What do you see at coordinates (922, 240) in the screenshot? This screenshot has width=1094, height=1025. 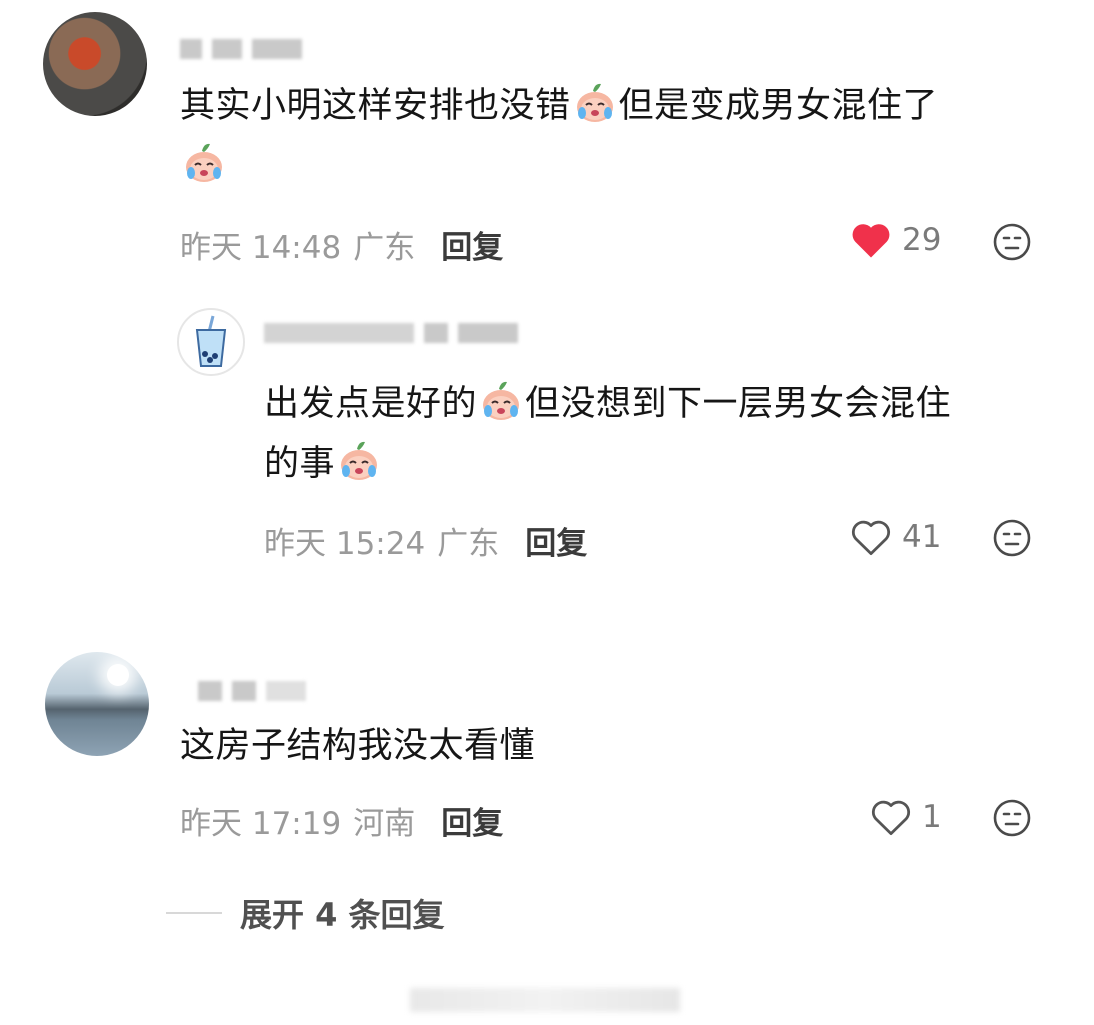 I see `like-count: 29` at bounding box center [922, 240].